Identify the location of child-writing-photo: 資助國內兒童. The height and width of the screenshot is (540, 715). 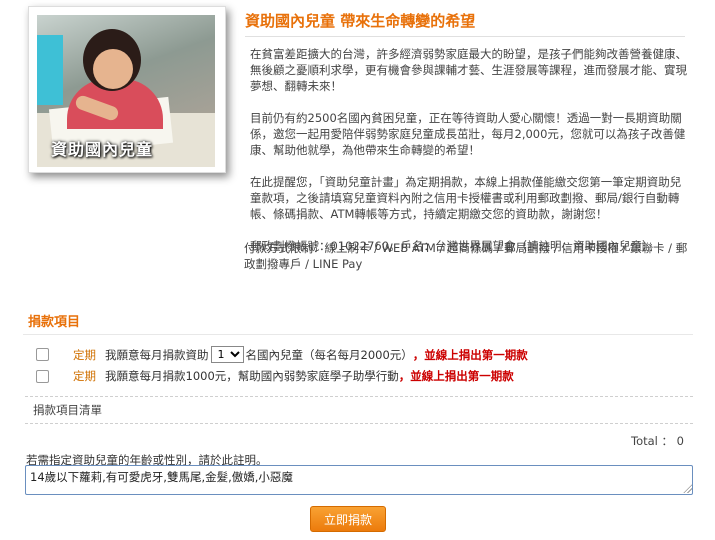
(126, 91).